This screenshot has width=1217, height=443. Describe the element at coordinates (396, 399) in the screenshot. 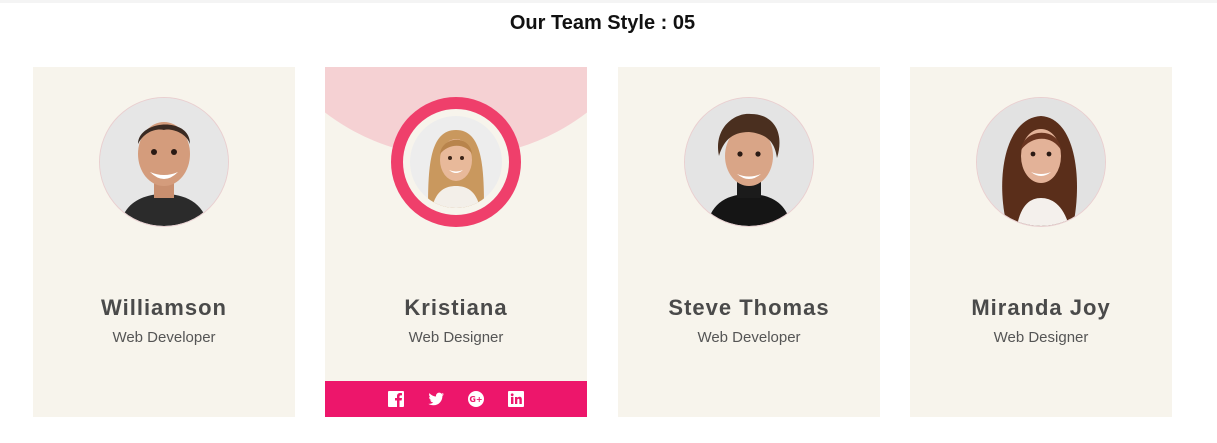

I see `facebook-icon` at that location.